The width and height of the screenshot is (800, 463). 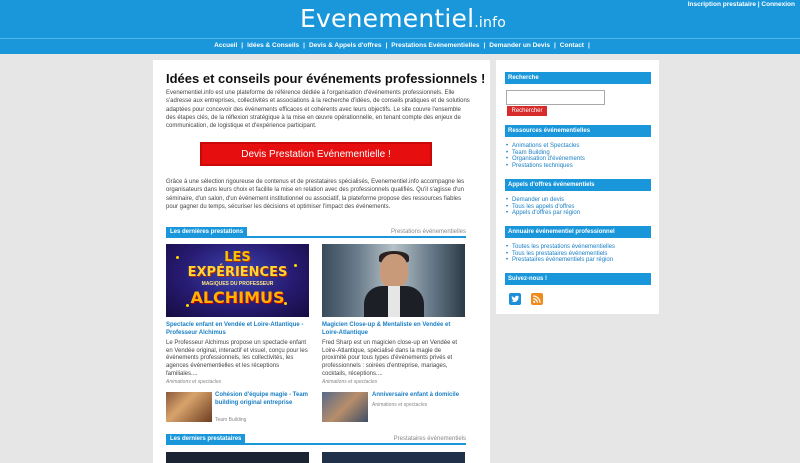 What do you see at coordinates (430, 439) in the screenshot?
I see `section-link: Prestataires événementiels` at bounding box center [430, 439].